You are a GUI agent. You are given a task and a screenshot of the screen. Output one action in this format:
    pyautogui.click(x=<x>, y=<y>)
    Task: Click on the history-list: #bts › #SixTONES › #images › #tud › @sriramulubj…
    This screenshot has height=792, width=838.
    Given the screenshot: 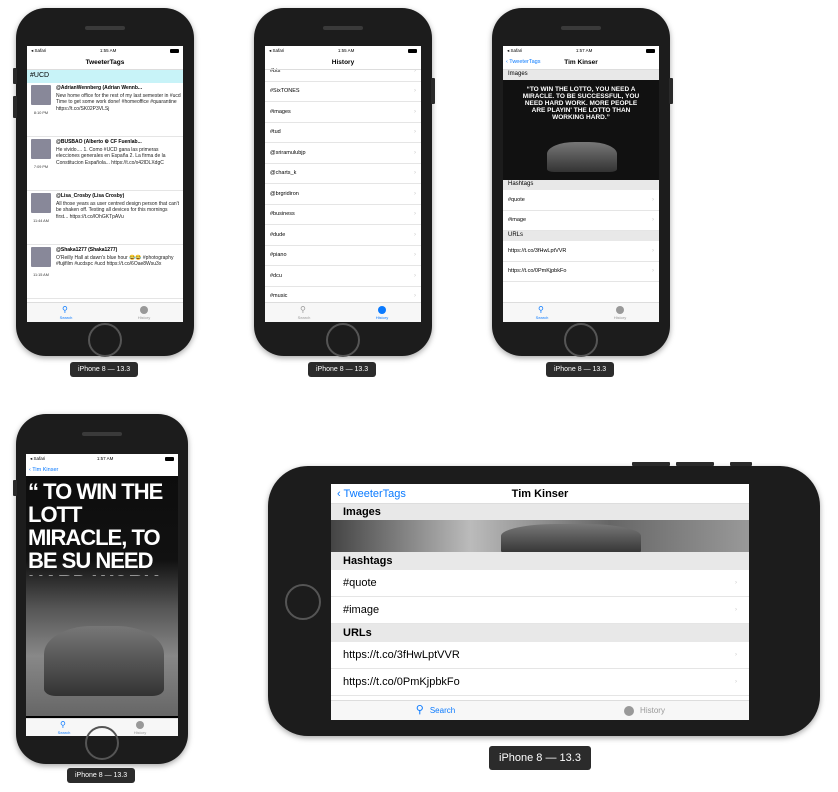 What is the action you would take?
    pyautogui.click(x=343, y=191)
    